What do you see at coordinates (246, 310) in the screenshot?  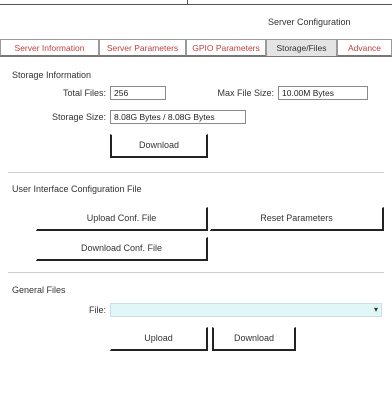 I see `file-select: ▾` at bounding box center [246, 310].